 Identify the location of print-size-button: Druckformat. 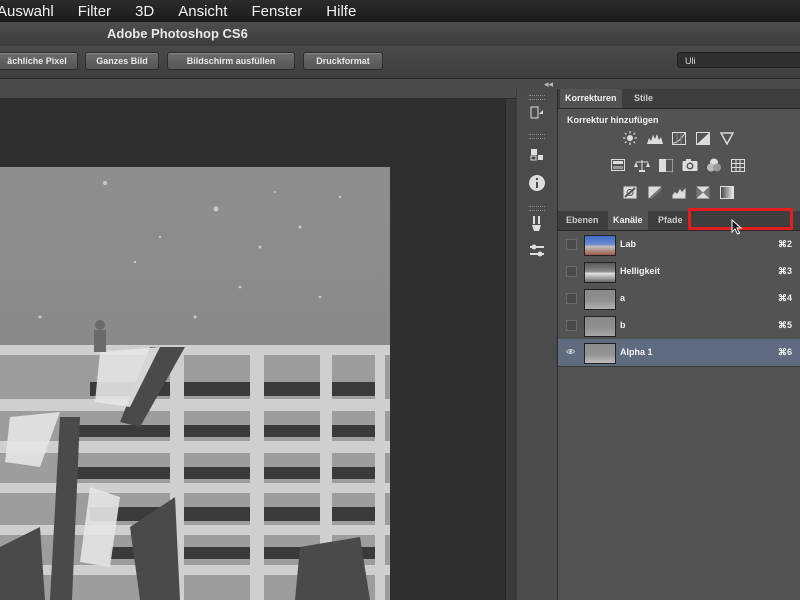
(343, 61).